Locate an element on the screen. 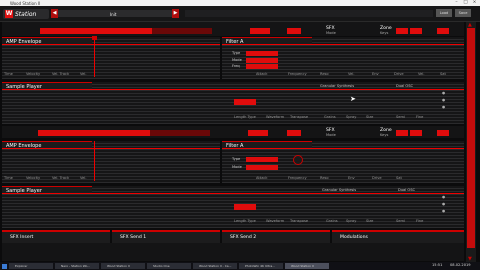 Image resolution: width=480 pixels, height=270 pixels. layer1-zone-high is located at coordinates (416, 31).